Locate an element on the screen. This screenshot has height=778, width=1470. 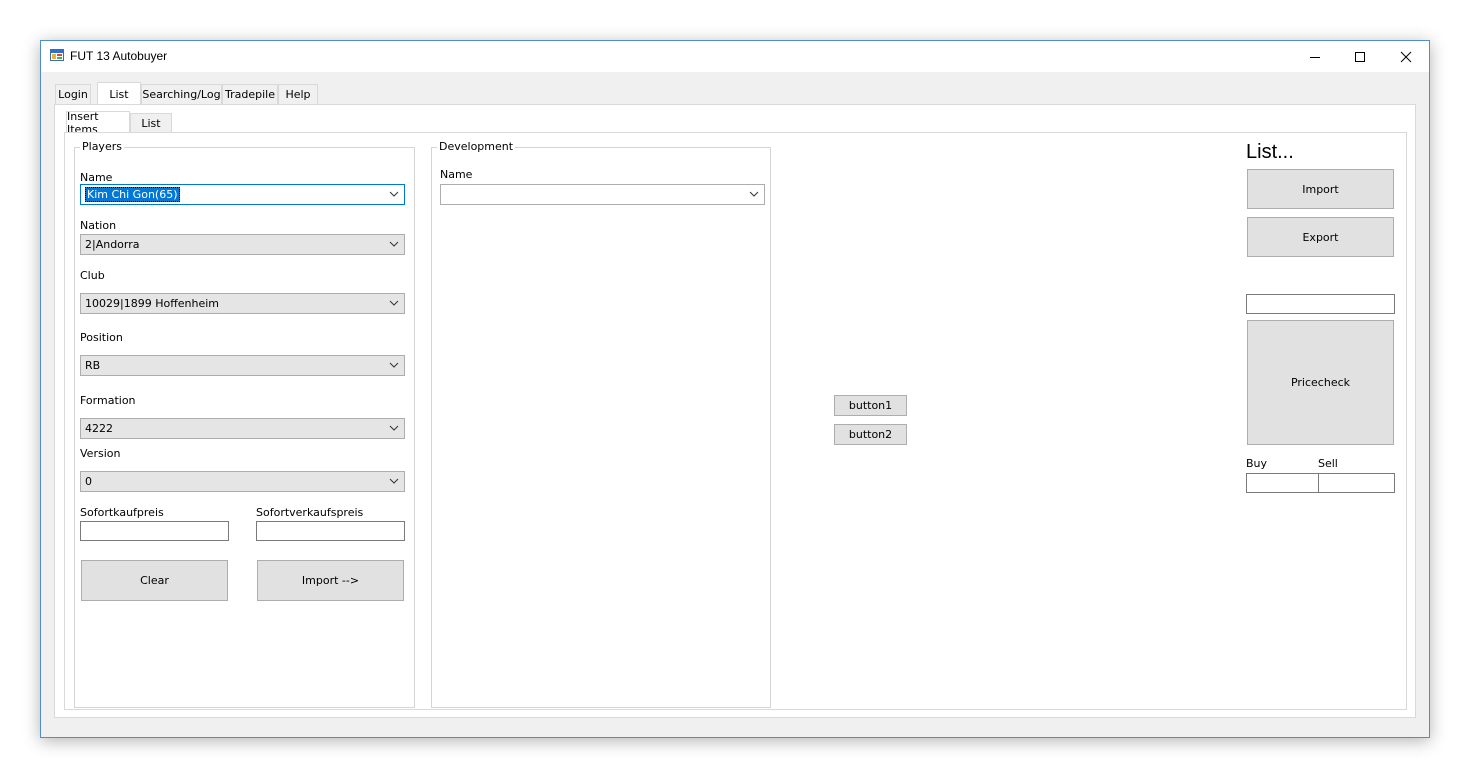
sell-price-field is located at coordinates (1356, 483).